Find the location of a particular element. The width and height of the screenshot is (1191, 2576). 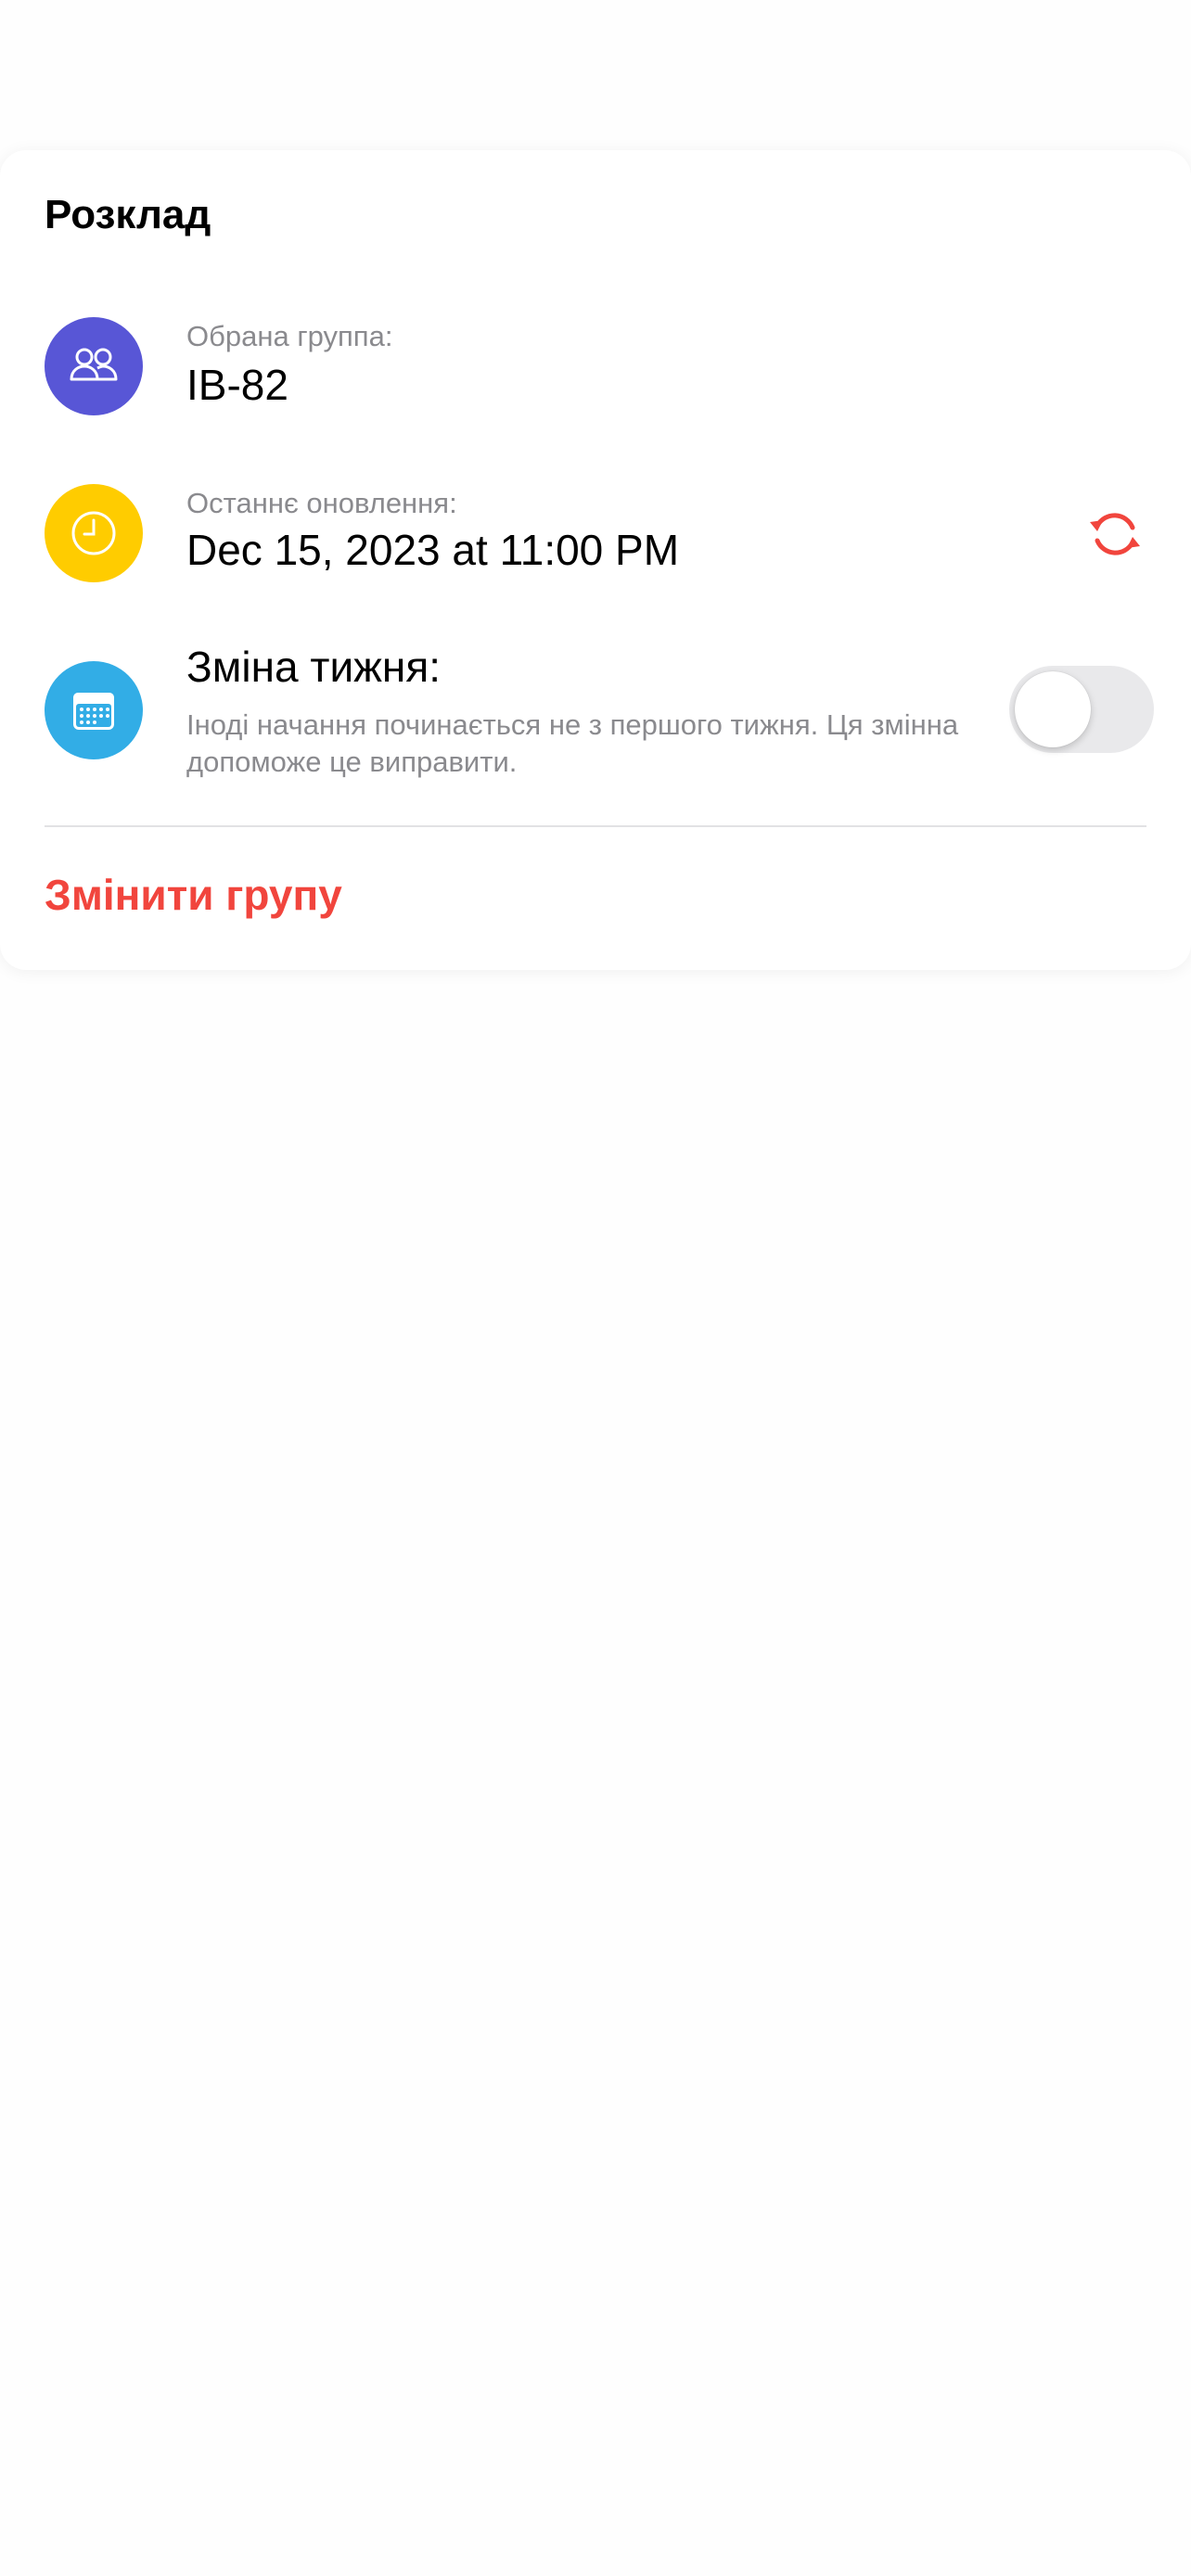

divider is located at coordinates (595, 826).